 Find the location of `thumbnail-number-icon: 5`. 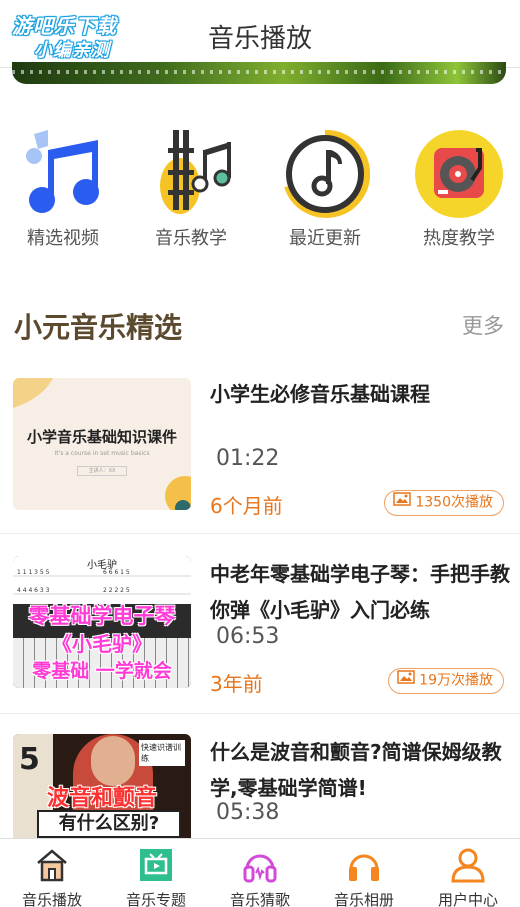

thumbnail-number-icon: 5 is located at coordinates (29, 759).